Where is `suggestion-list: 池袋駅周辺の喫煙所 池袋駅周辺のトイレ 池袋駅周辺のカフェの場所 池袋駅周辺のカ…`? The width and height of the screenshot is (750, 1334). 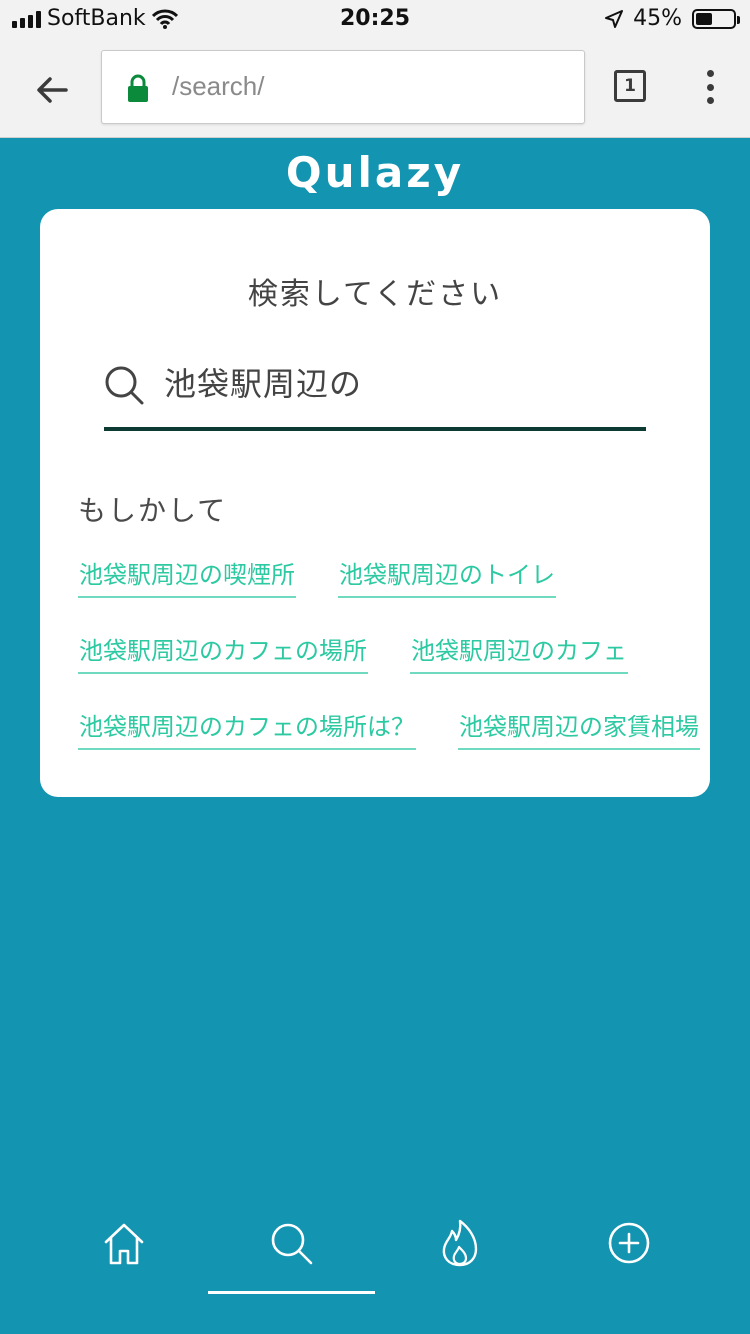
suggestion-list: 池袋駅周辺の喫煙所 池袋駅周辺のトイレ 池袋駅周辺のカフェの場所 池袋駅周辺のカ… is located at coordinates (389, 669).